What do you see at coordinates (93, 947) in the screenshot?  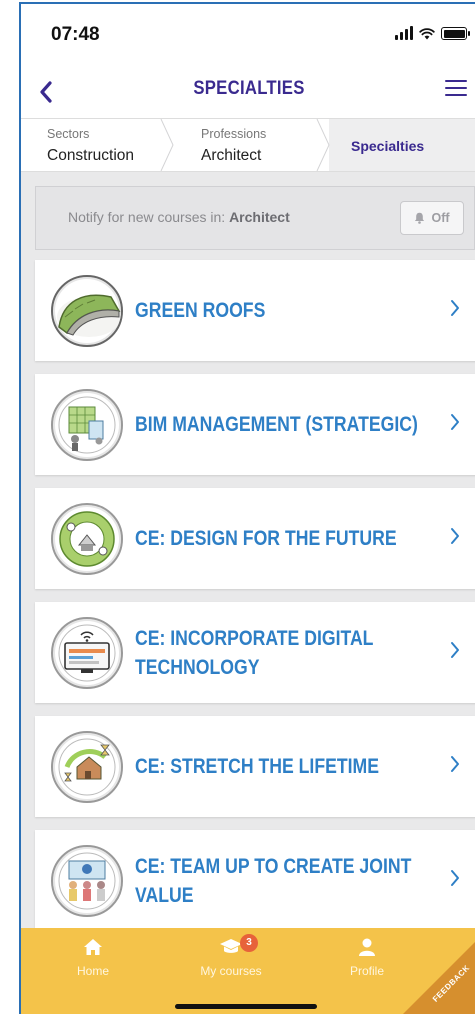 I see `home-icon` at bounding box center [93, 947].